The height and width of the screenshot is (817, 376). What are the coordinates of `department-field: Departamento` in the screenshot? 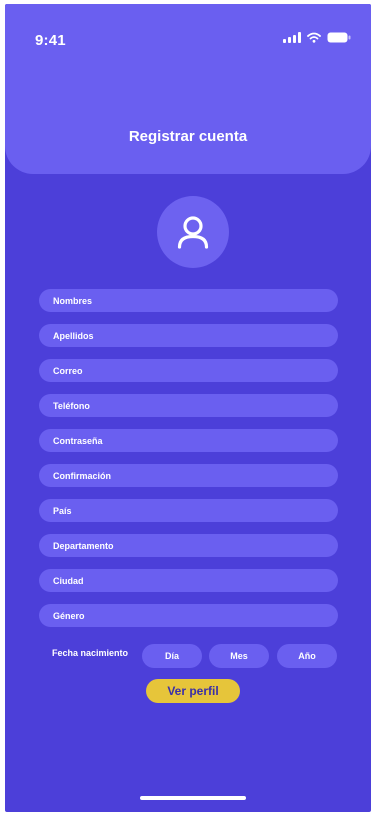 It's located at (188, 545).